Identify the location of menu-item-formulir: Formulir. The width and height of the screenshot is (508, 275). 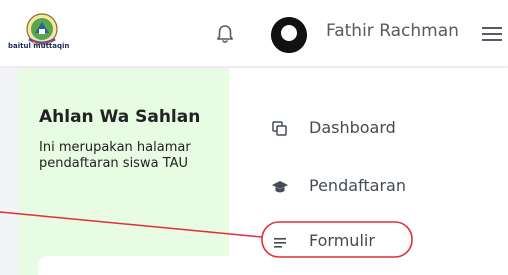
(368, 242).